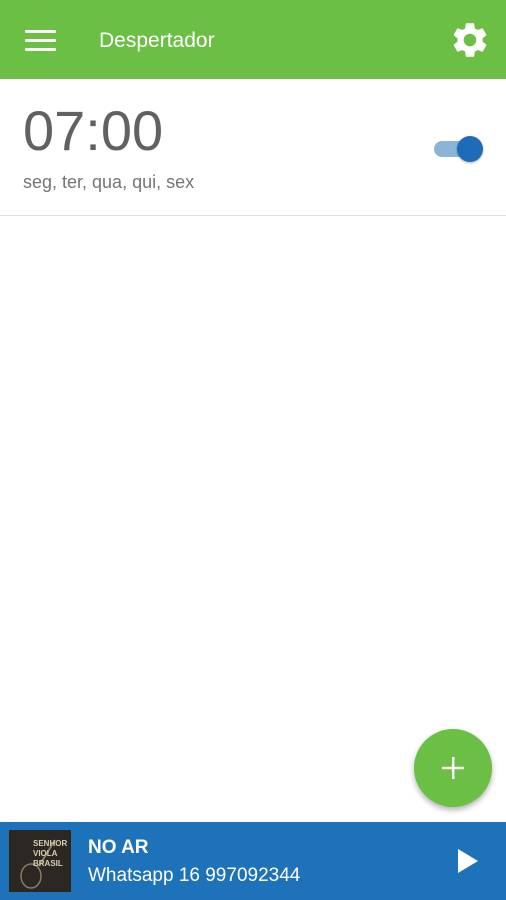 This screenshot has height=900, width=506. Describe the element at coordinates (194, 875) in the screenshot. I see `player-subtitle: Whatsapp 16 997092344` at that location.